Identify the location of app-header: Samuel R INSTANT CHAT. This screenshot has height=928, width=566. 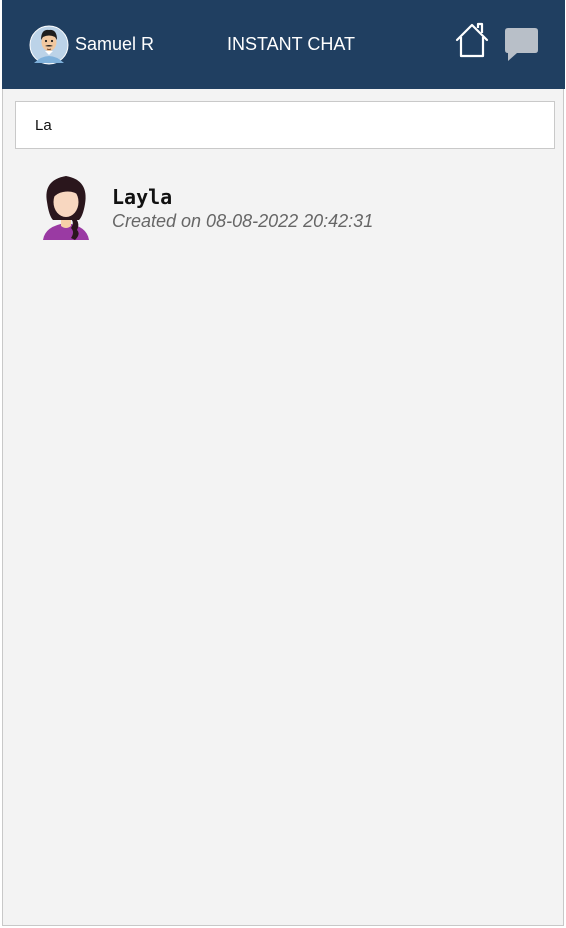
(283, 44).